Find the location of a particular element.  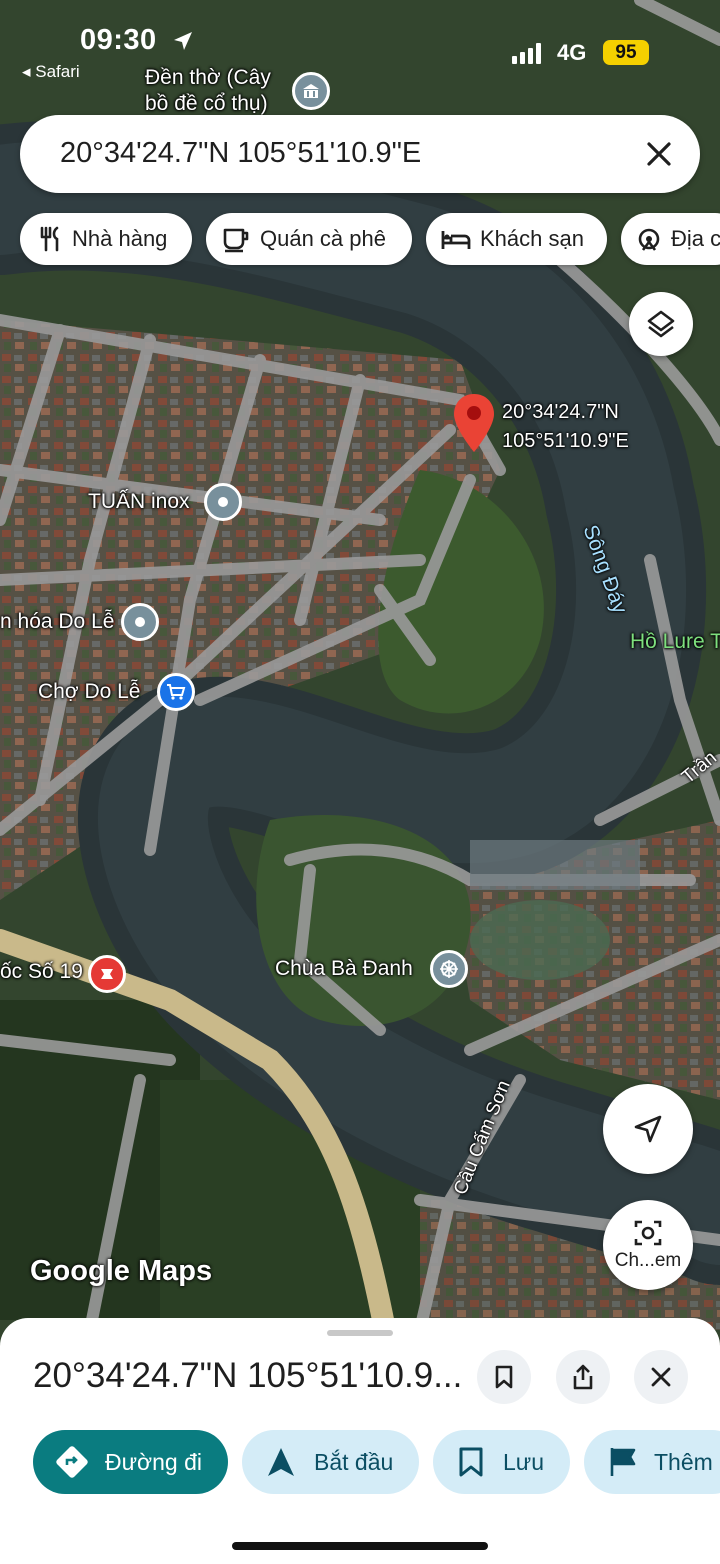

chip-label: Địa c is located at coordinates (695, 238).